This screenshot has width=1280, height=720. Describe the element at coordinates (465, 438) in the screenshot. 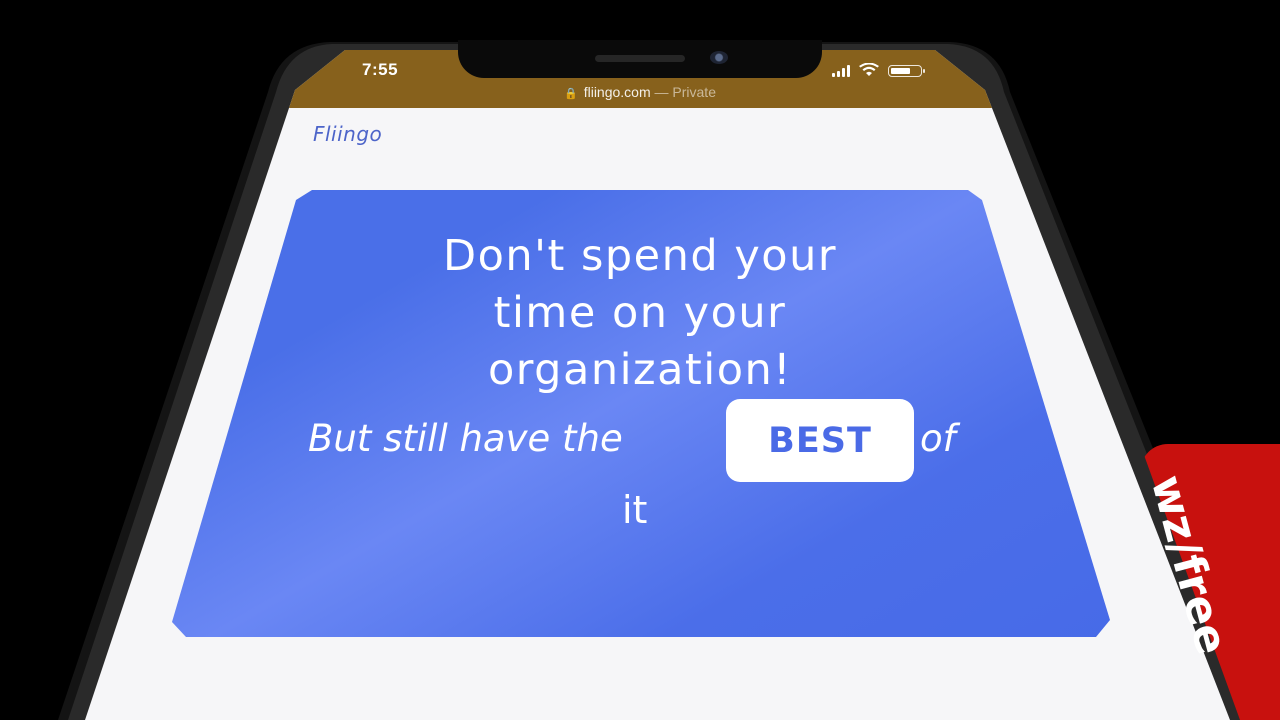

I see `hero-subline: But still have the` at that location.